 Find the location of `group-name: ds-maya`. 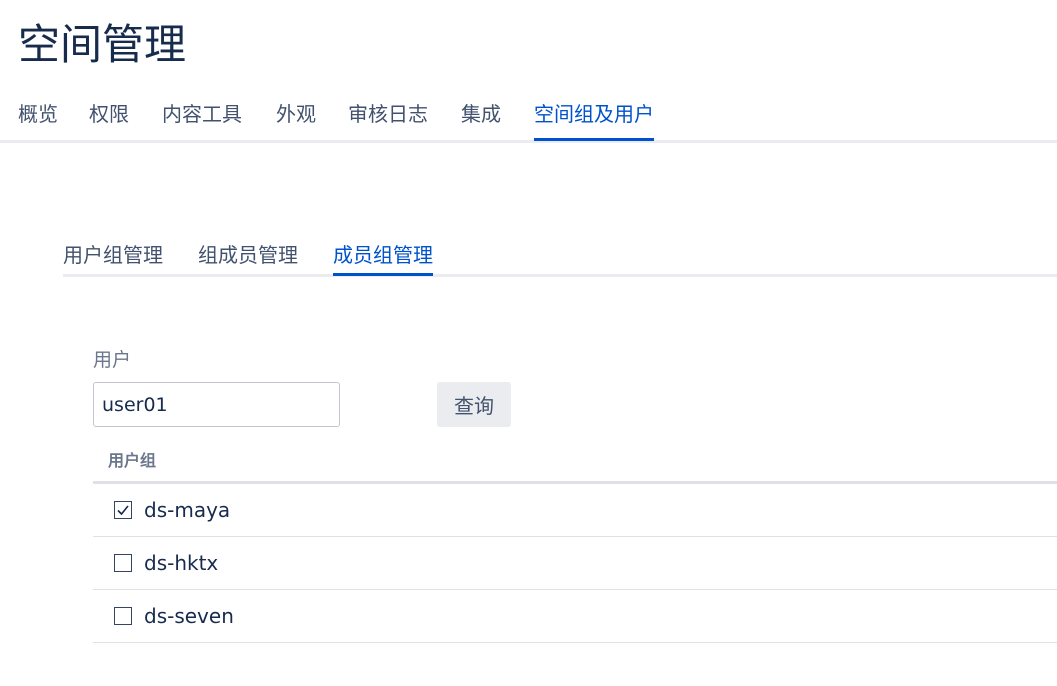

group-name: ds-maya is located at coordinates (187, 510).